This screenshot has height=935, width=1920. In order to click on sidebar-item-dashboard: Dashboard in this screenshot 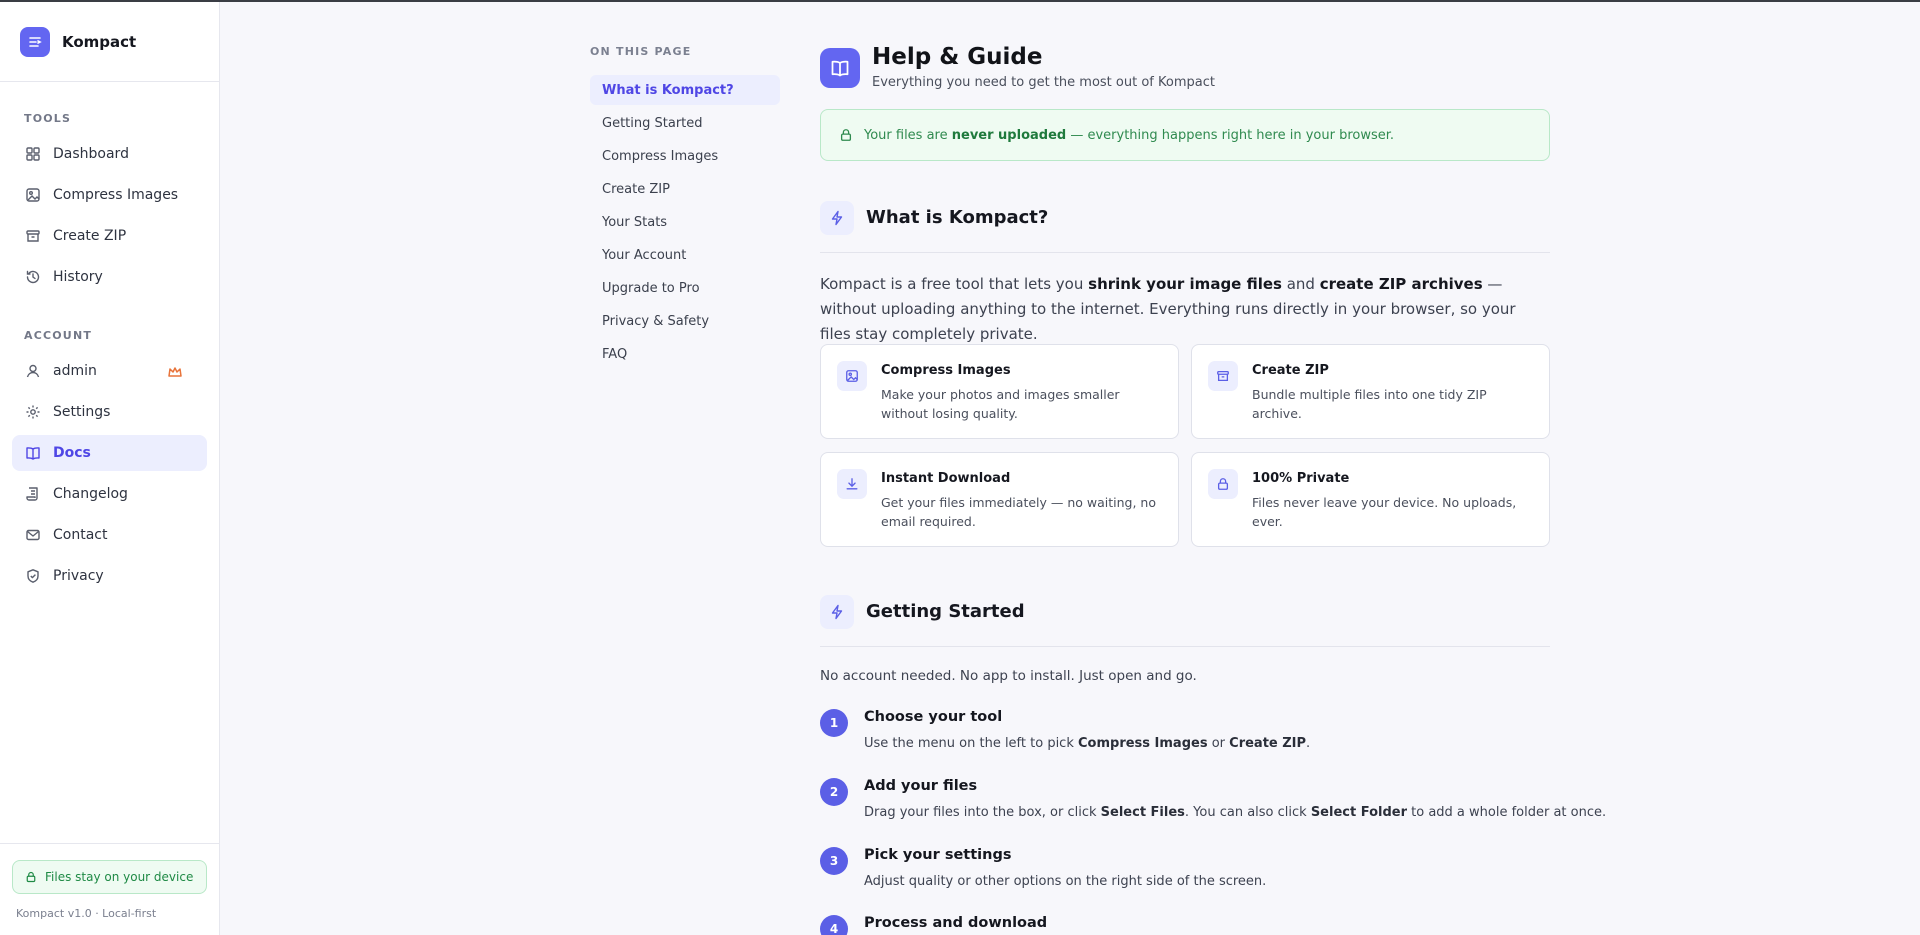, I will do `click(109, 154)`.